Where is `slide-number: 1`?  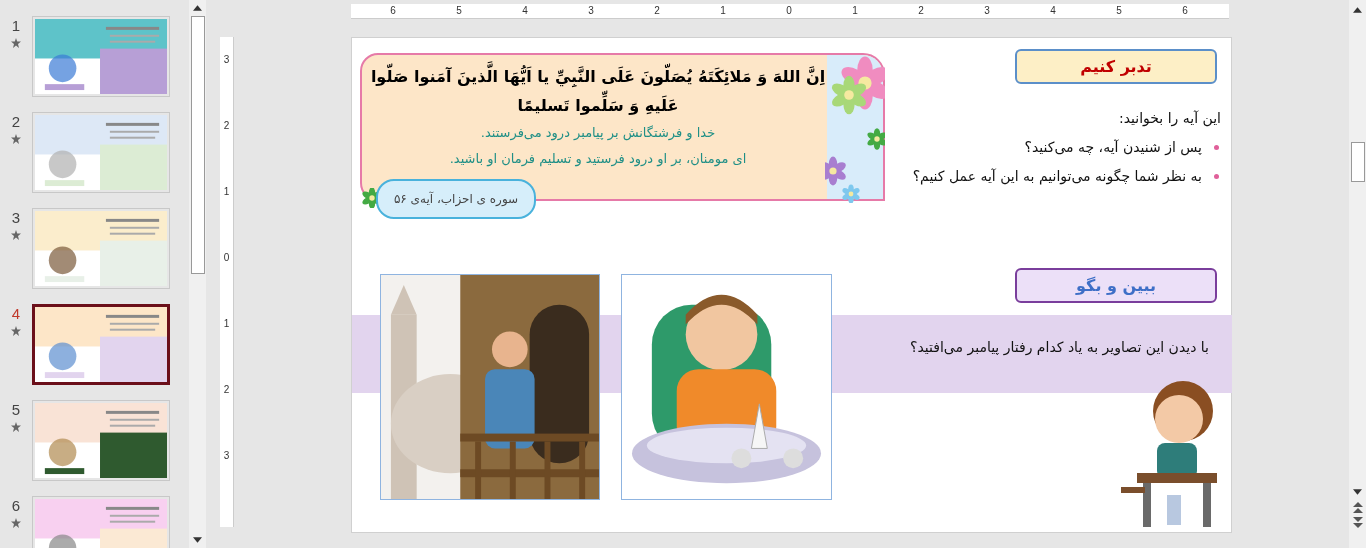 slide-number: 1 is located at coordinates (16, 25).